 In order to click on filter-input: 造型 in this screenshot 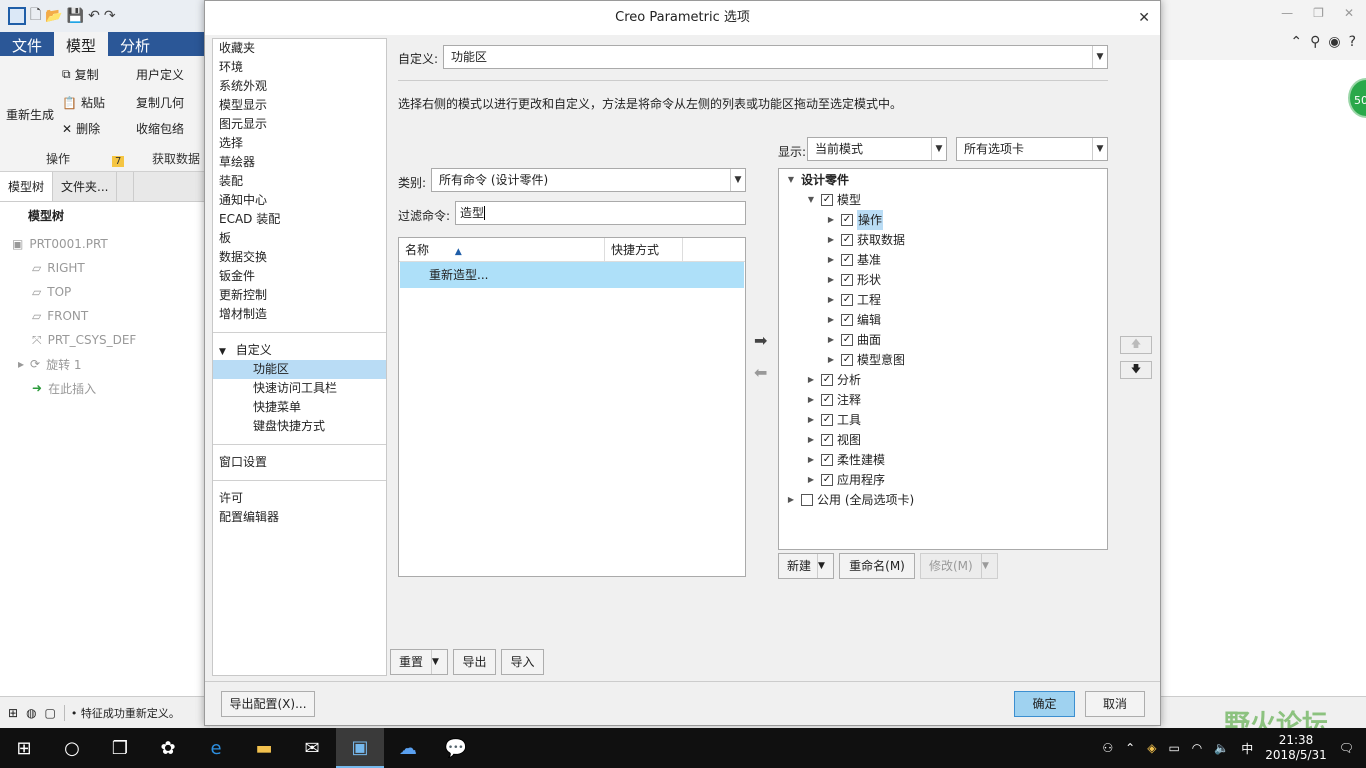, I will do `click(600, 213)`.